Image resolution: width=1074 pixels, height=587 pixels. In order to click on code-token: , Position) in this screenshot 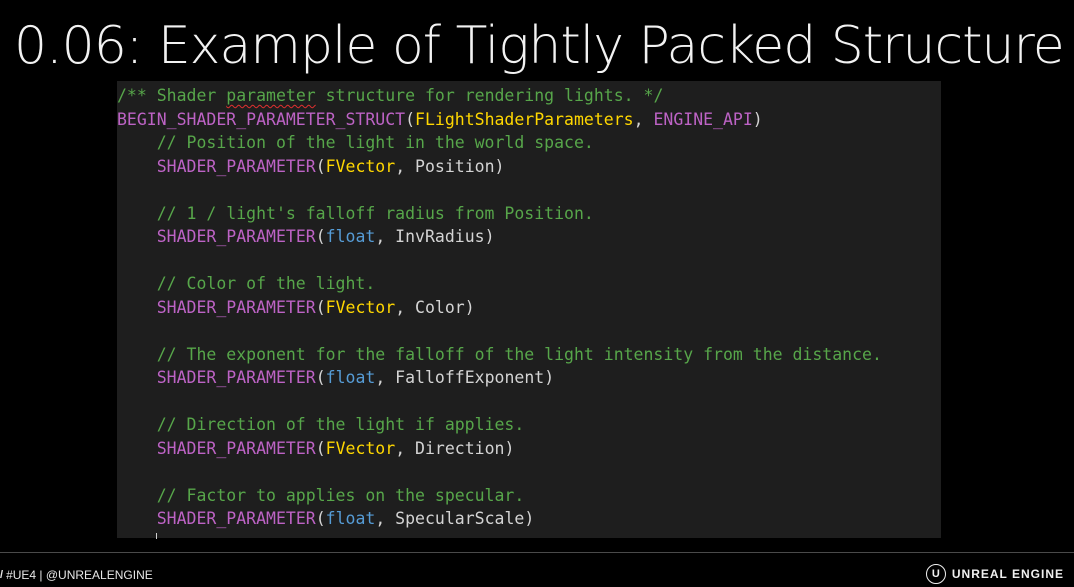, I will do `click(450, 166)`.